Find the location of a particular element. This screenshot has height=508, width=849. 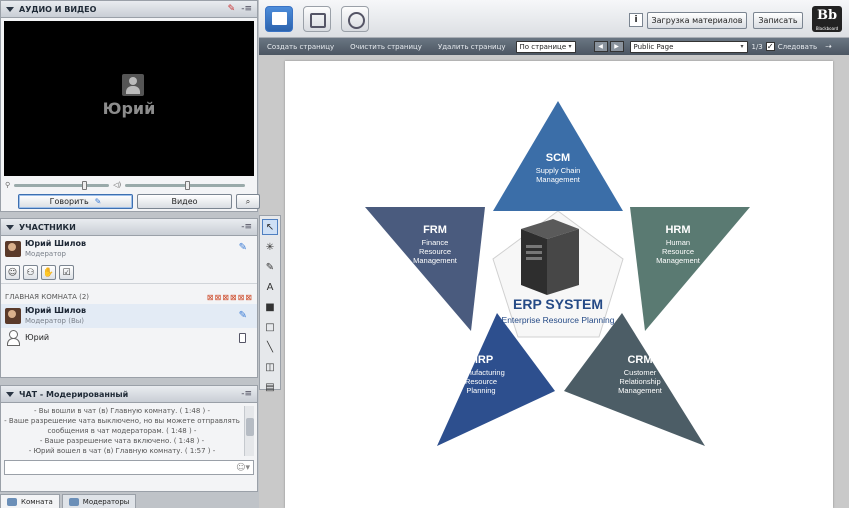

step-away-icon: ⚇ is located at coordinates (30, 272).